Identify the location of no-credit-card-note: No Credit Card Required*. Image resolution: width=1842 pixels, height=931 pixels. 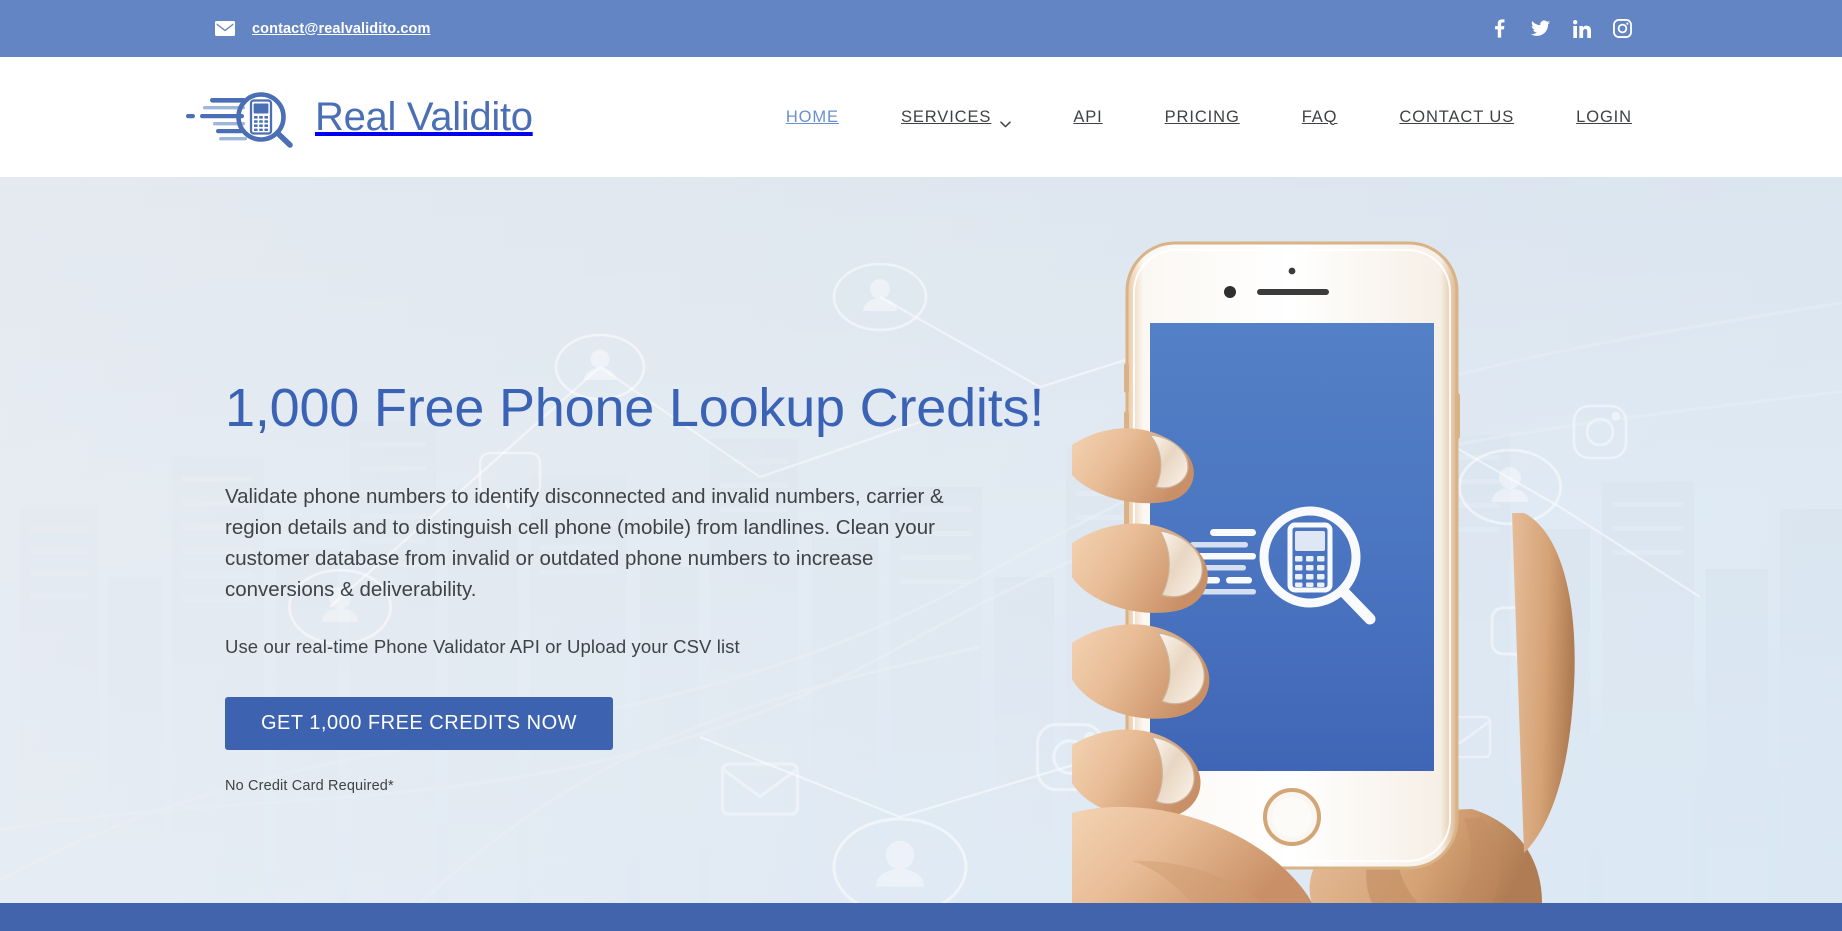
(309, 786).